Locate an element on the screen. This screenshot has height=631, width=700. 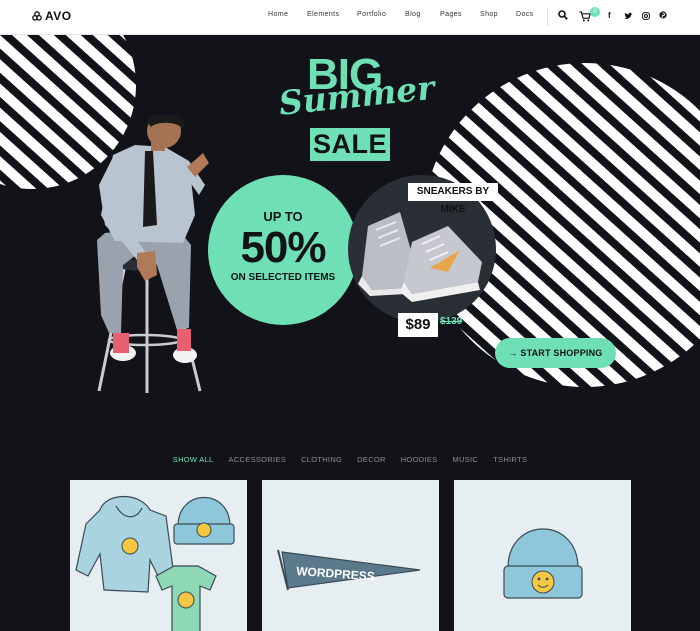
twitter-icon is located at coordinates (628, 16).